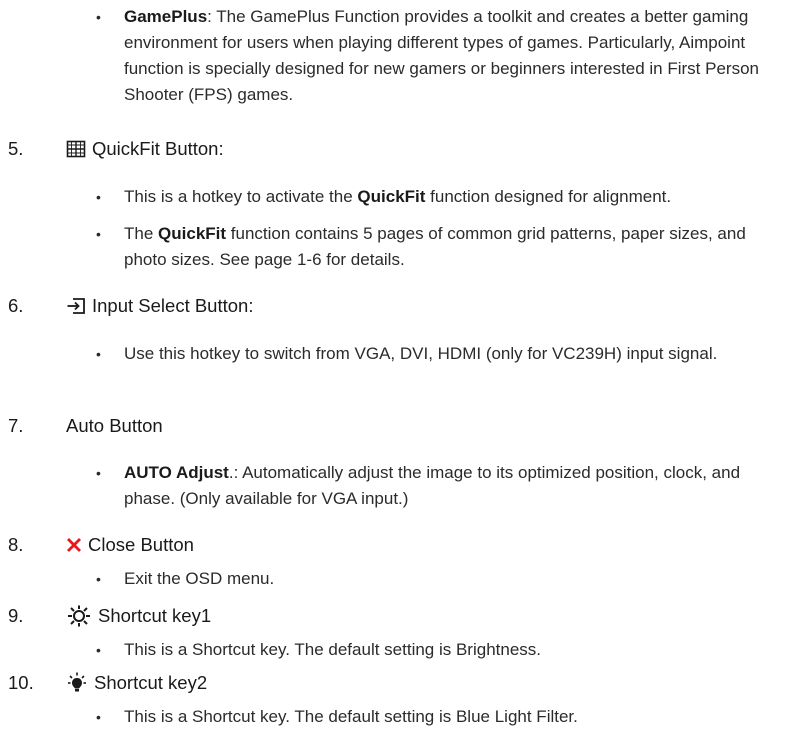 The image size is (798, 730). What do you see at coordinates (141, 233) in the screenshot?
I see `bullet-text: The` at bounding box center [141, 233].